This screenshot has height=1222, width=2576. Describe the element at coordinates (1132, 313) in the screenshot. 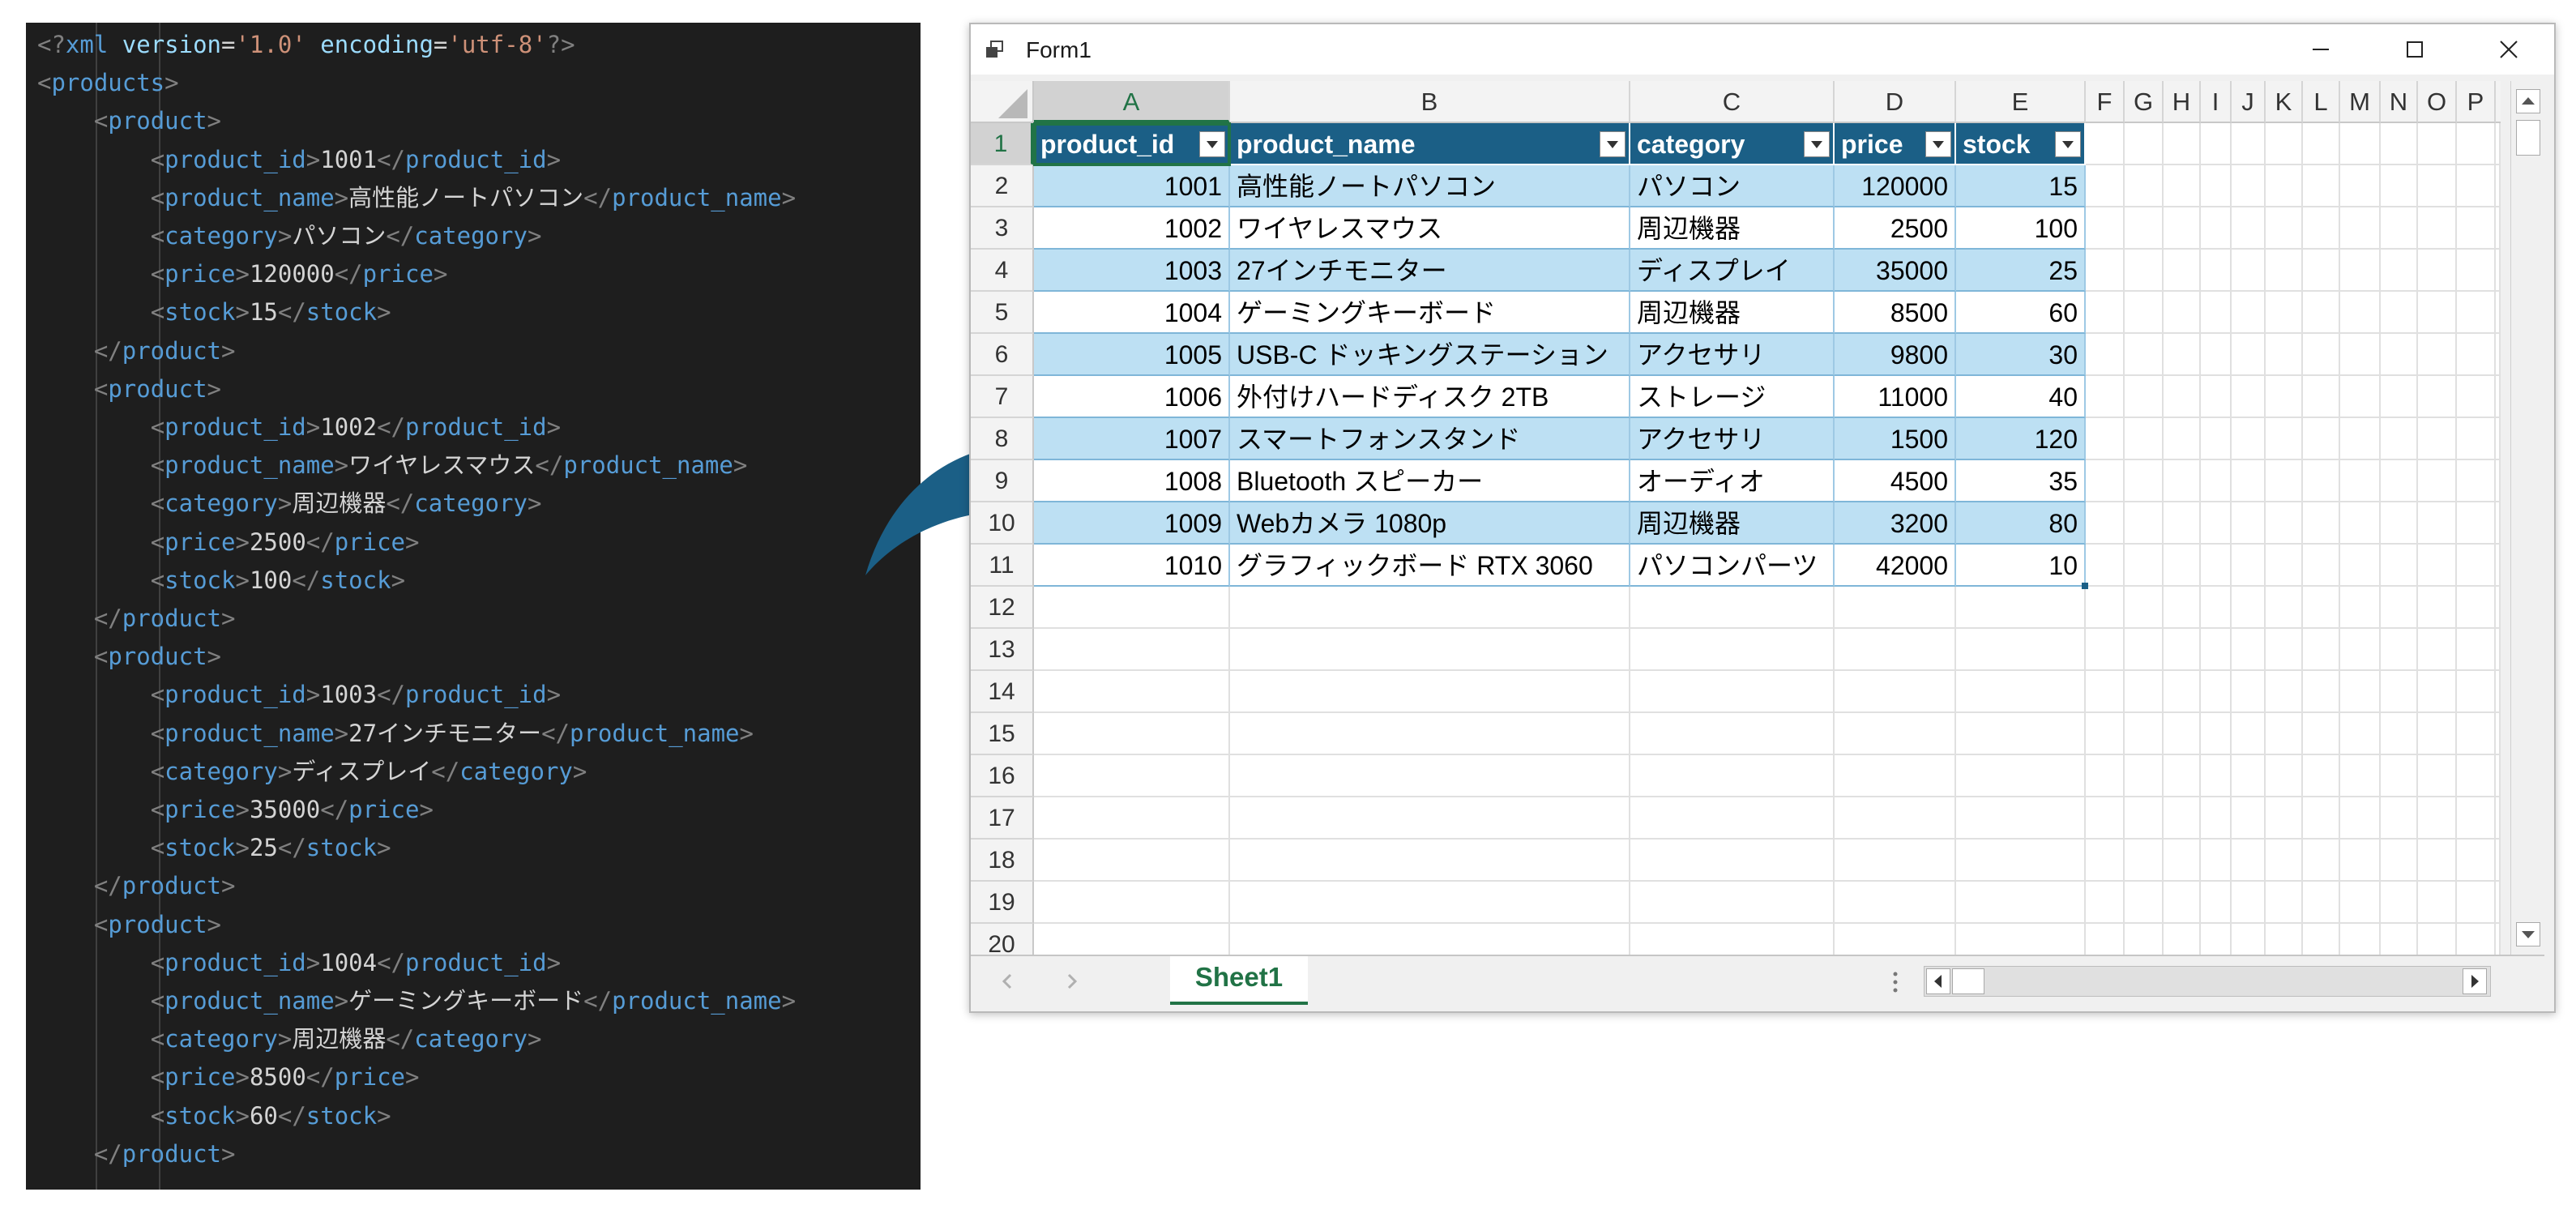

I see `table-cell: 1004` at that location.